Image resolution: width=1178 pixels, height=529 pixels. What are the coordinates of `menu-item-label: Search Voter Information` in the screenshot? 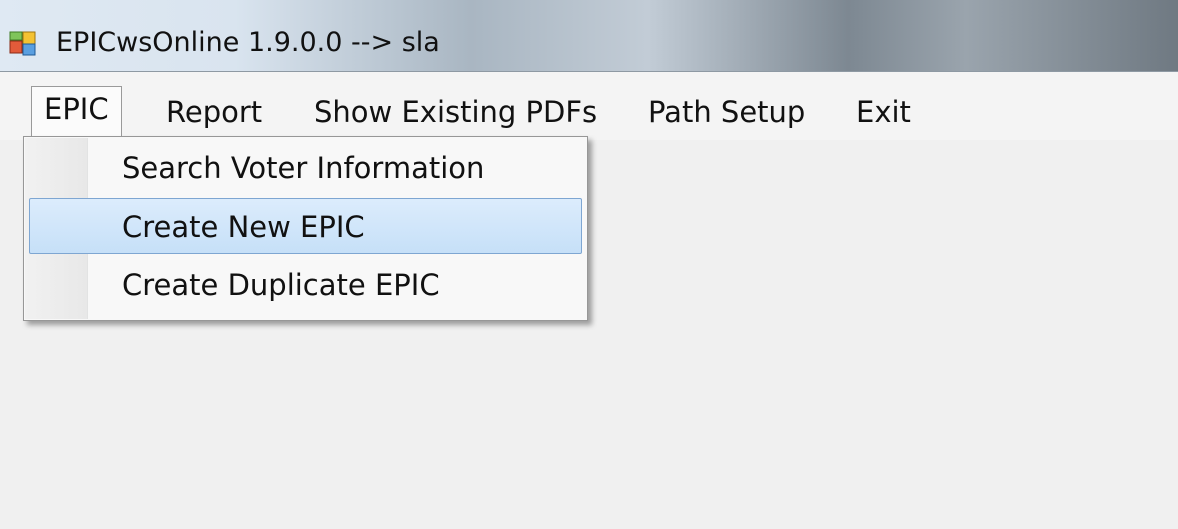 It's located at (303, 168).